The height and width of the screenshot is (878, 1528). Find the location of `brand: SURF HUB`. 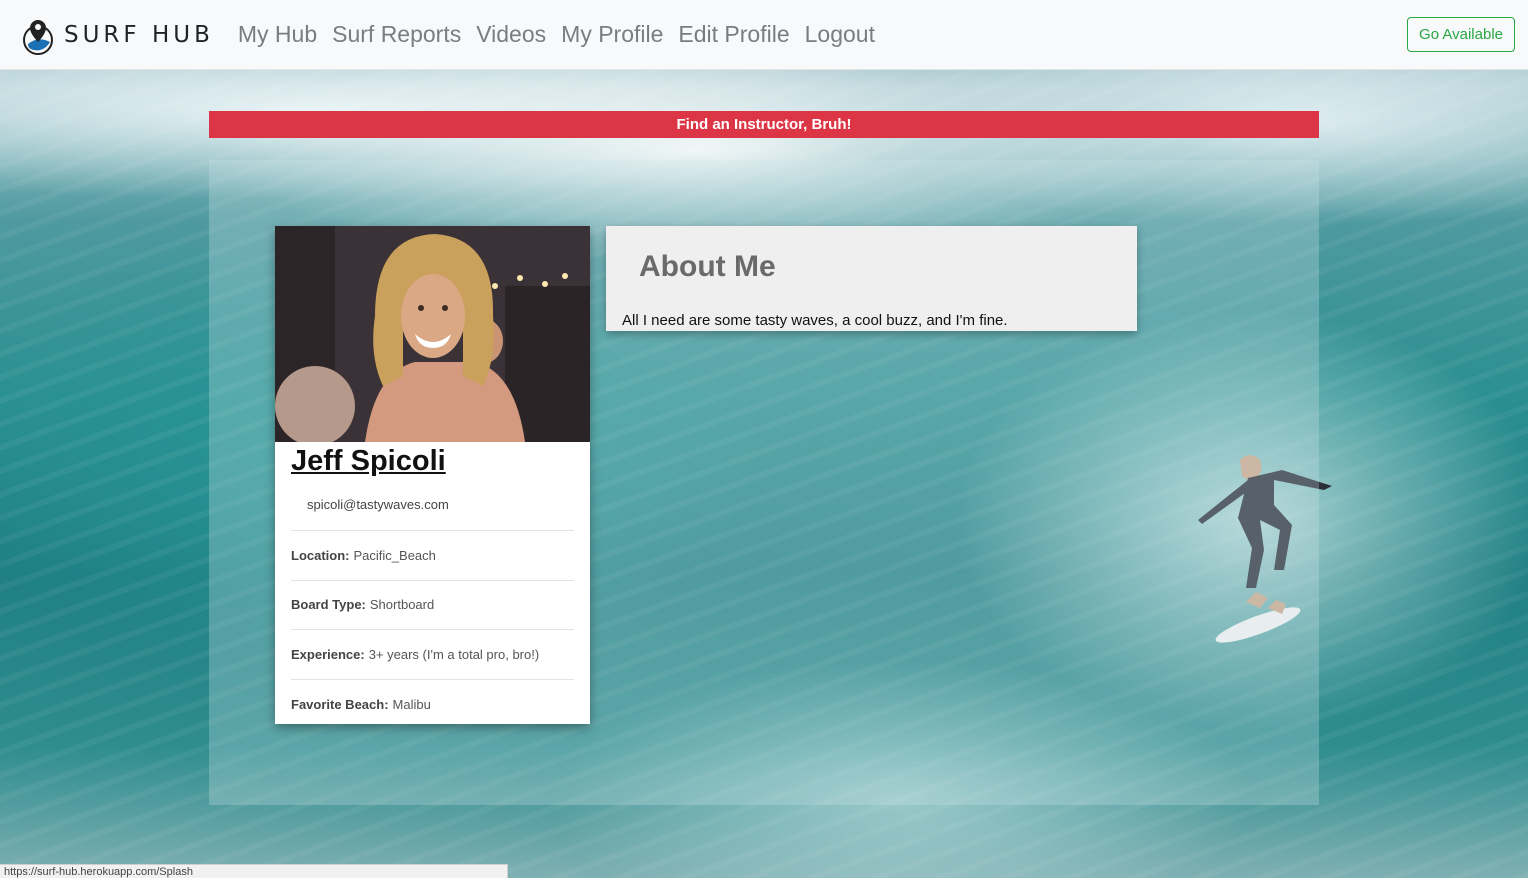

brand: SURF HUB is located at coordinates (117, 35).